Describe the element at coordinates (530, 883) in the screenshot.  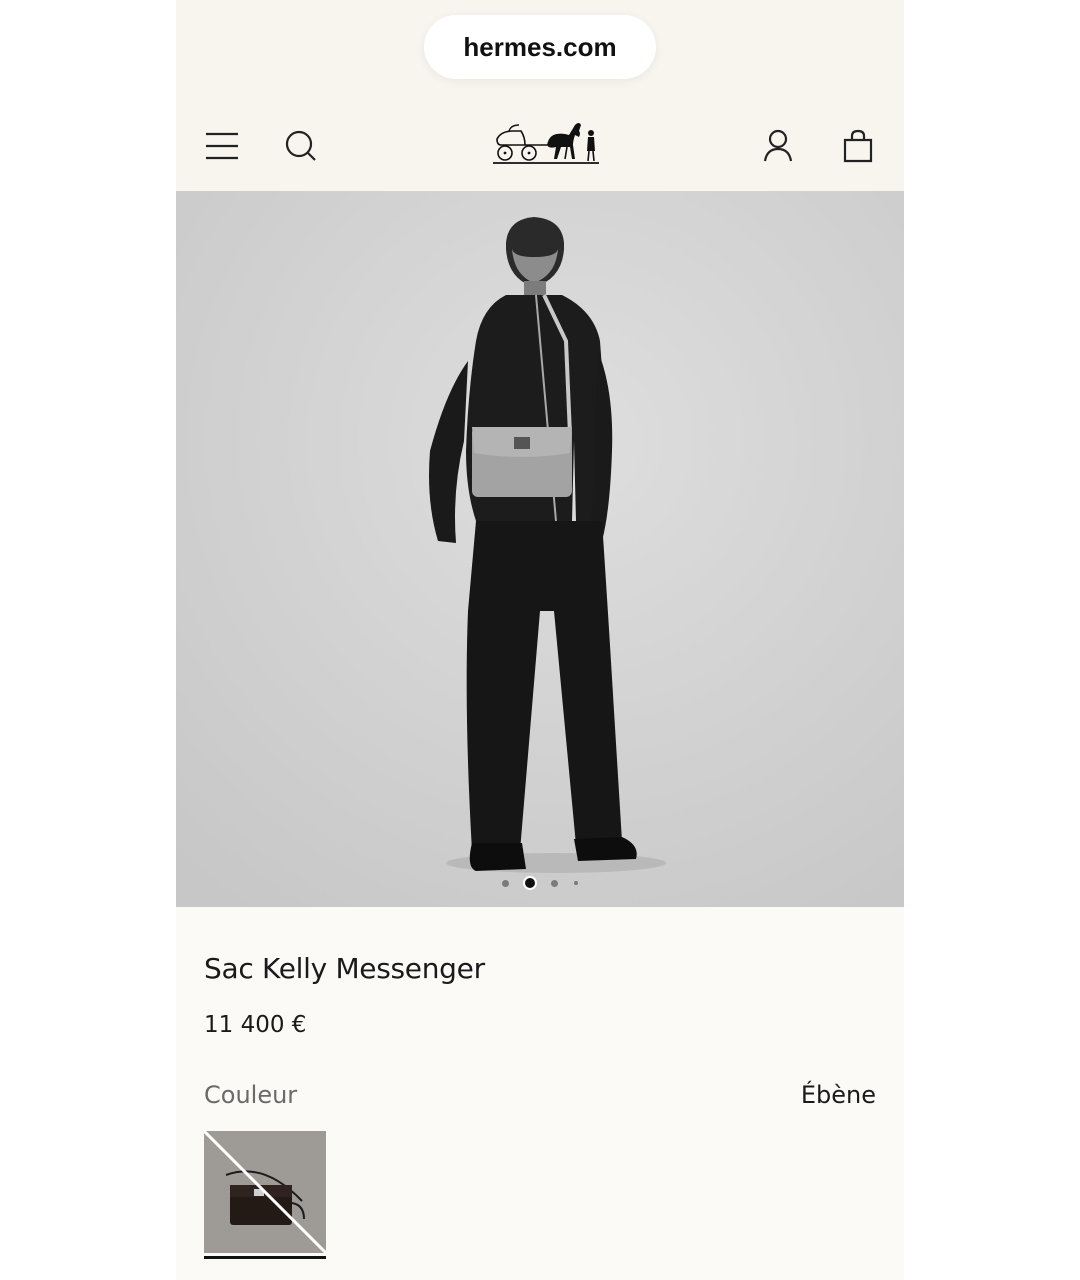
I see `gallery-dot-active` at that location.